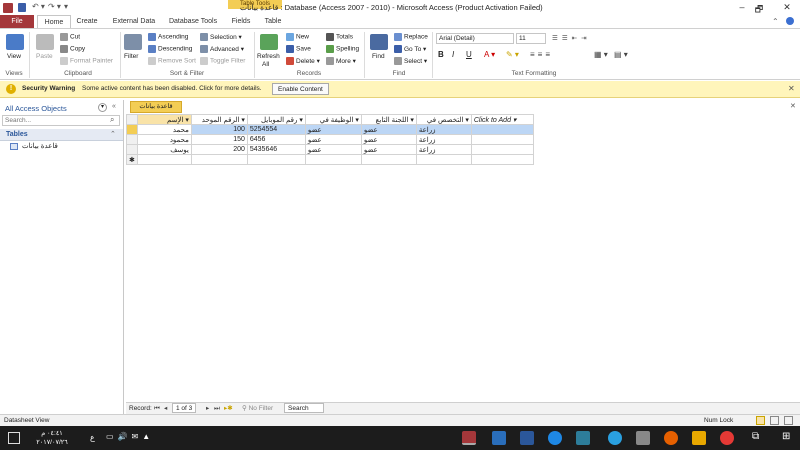 The width and height of the screenshot is (800, 450). I want to click on first-record-icon: ⏮, so click(157, 408).